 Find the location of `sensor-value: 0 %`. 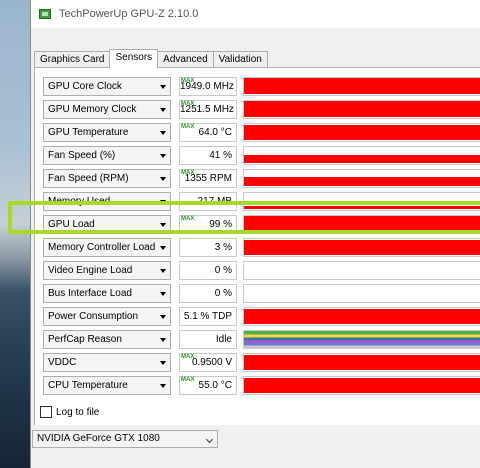

sensor-value: 0 % is located at coordinates (208, 293).